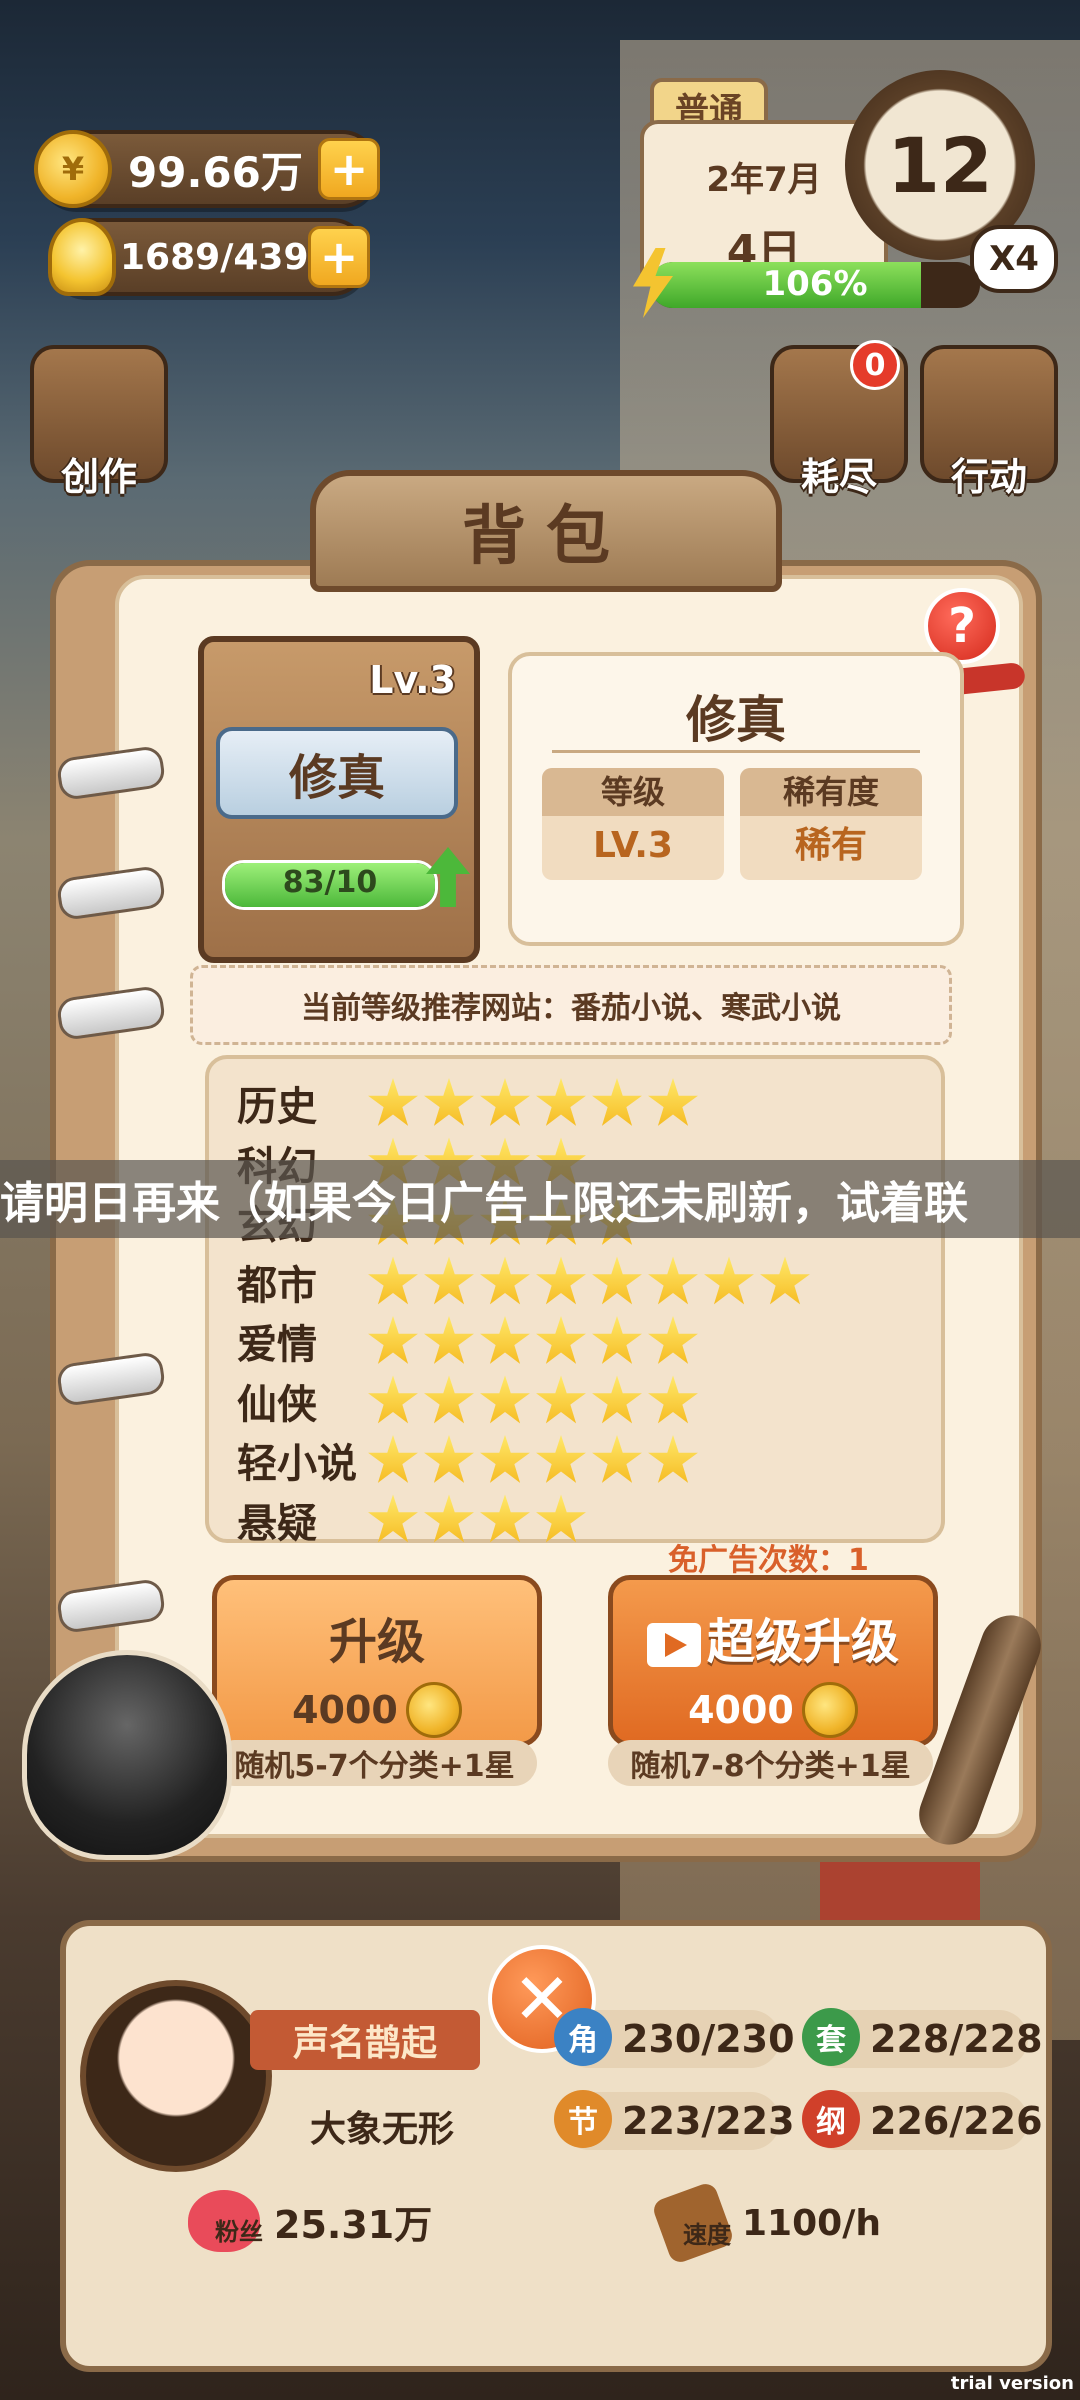  Describe the element at coordinates (365, 2040) in the screenshot. I see `player-title: 声名鹊起` at that location.